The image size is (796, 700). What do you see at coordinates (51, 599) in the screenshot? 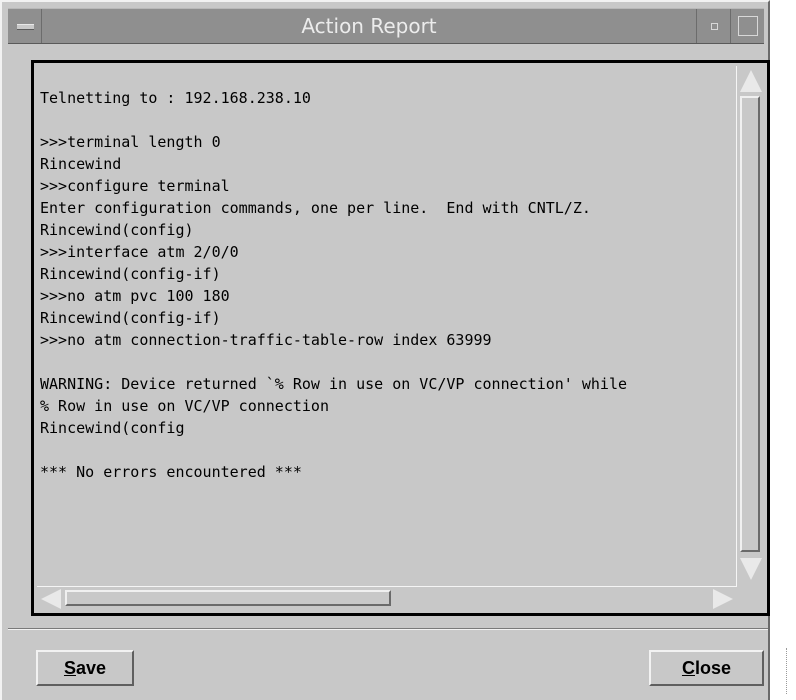
I see `scroll-left-arrow-icon` at bounding box center [51, 599].